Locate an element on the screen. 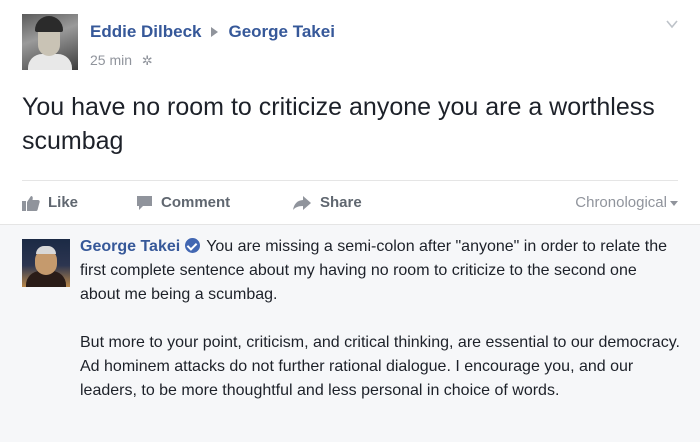 The image size is (700, 442). comment-label: Comment is located at coordinates (196, 202).